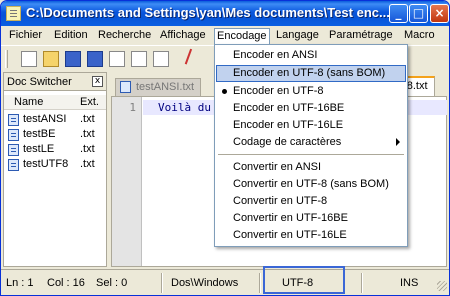  Describe the element at coordinates (280, 201) in the screenshot. I see `menu-item-label: Convertir en UTF-8` at that location.